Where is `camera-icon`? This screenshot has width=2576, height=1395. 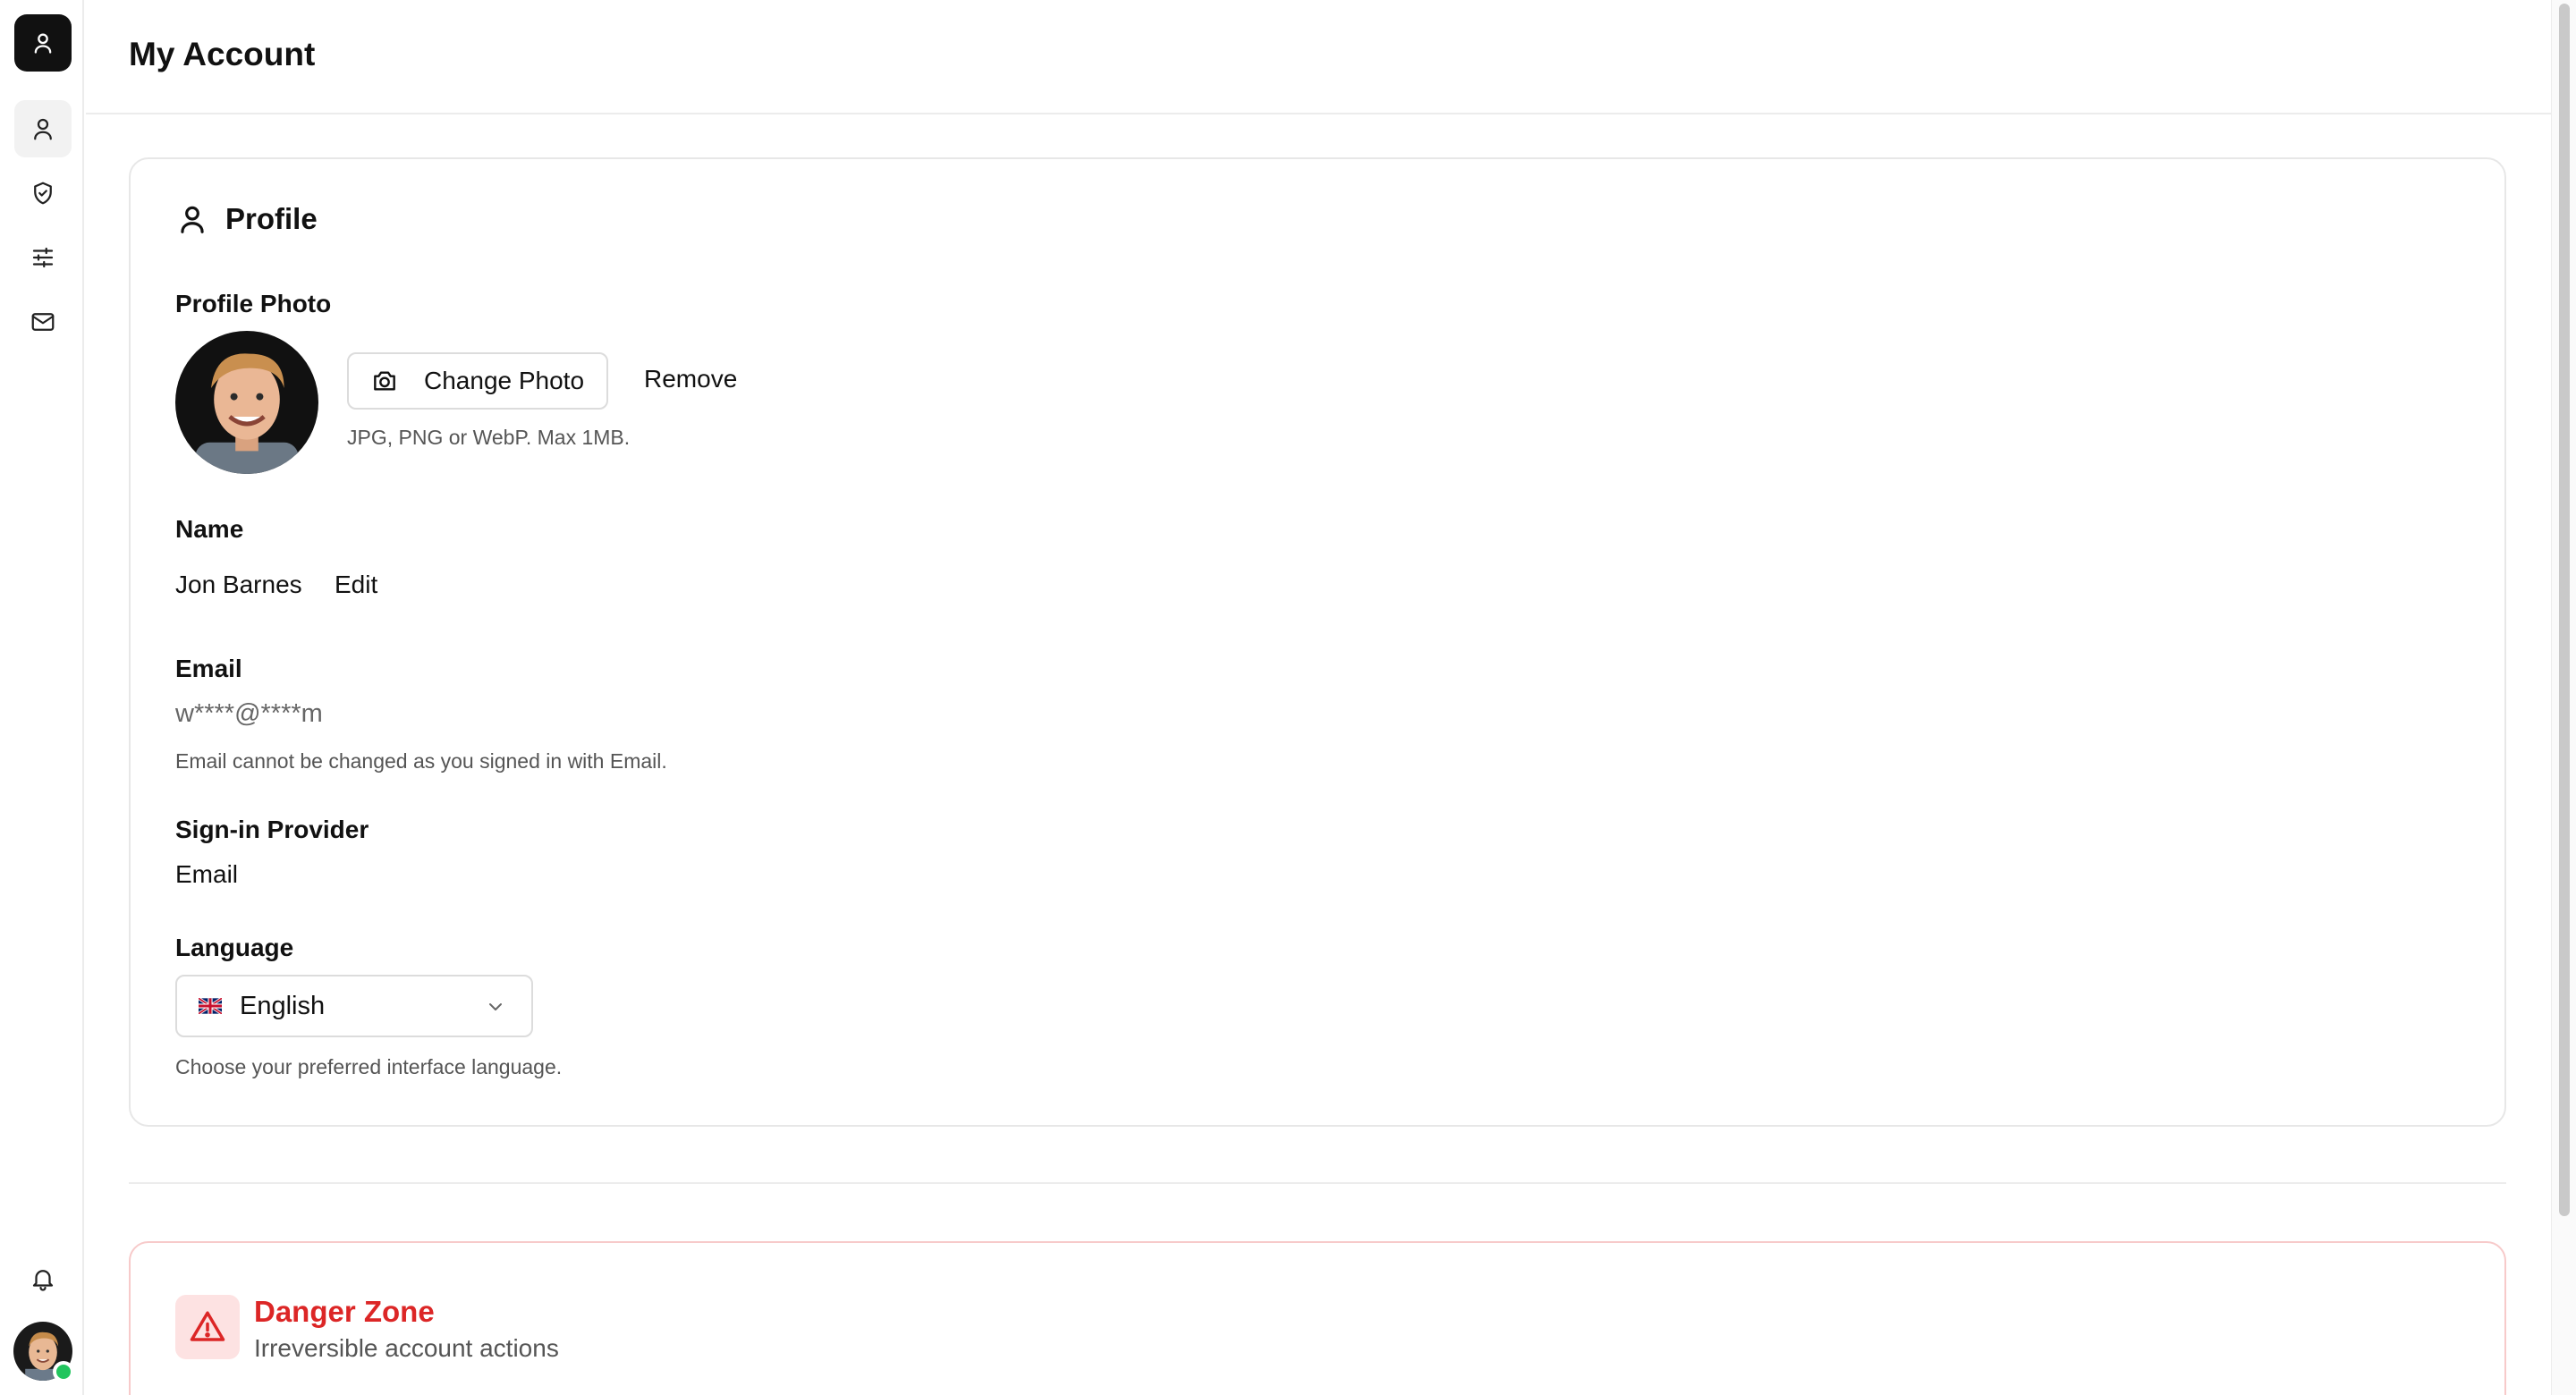
camera-icon is located at coordinates (384, 381).